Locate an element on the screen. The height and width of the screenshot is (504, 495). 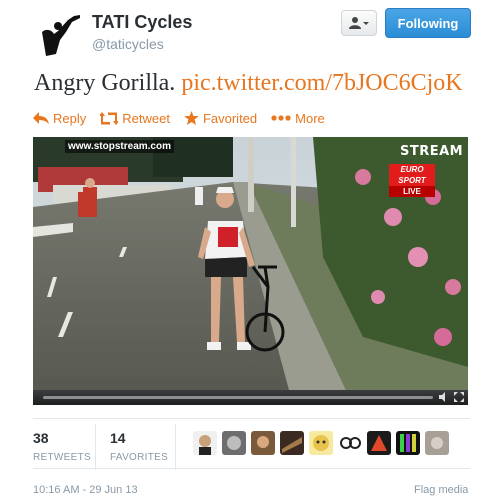
more-label: More is located at coordinates (310, 118).